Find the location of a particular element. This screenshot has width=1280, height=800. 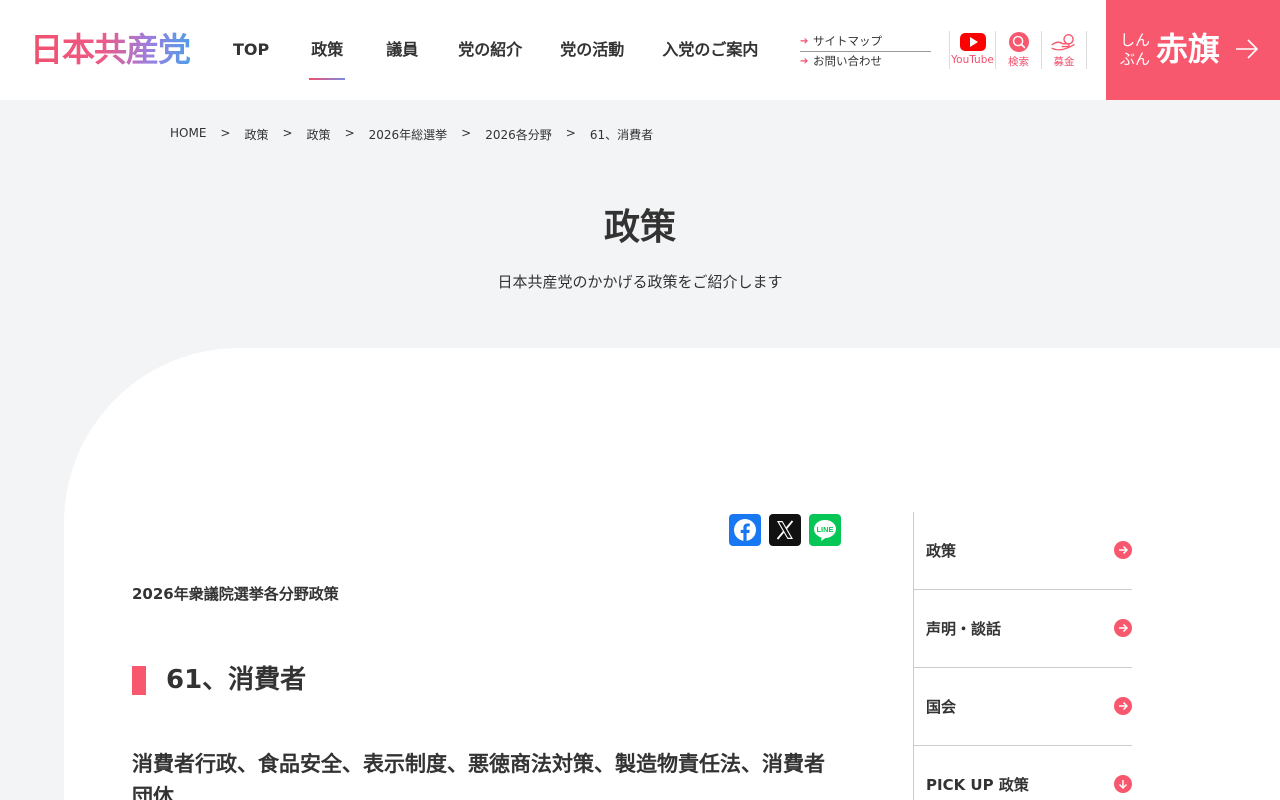

site-logo: 日本共産党 is located at coordinates (110, 50).